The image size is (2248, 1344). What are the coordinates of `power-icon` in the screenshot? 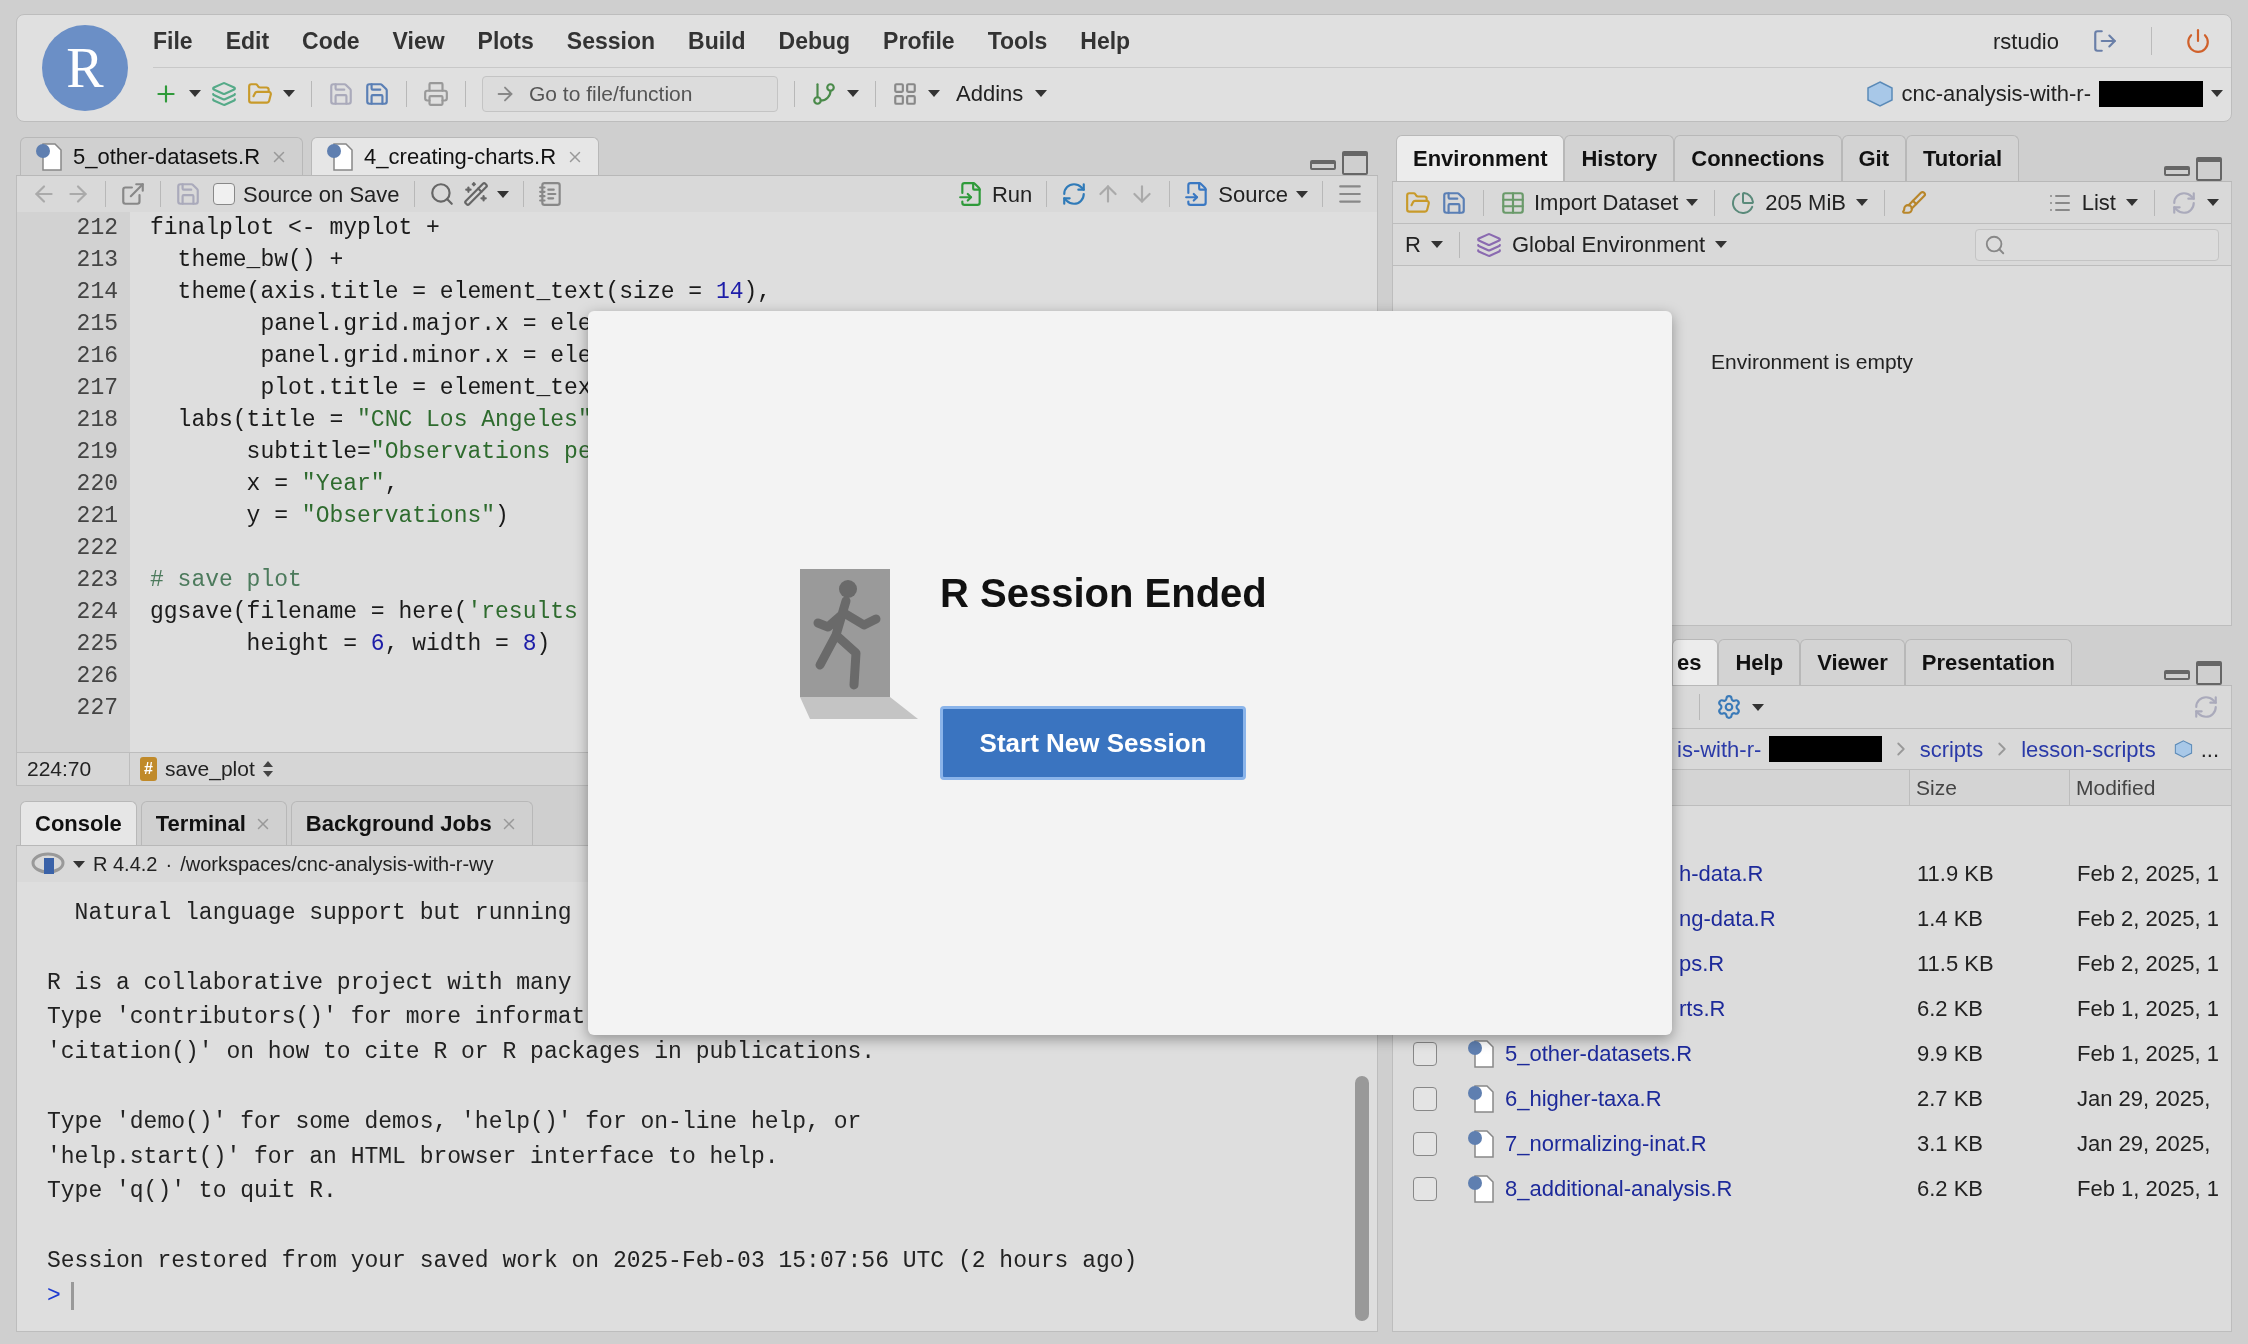 It's located at (2198, 41).